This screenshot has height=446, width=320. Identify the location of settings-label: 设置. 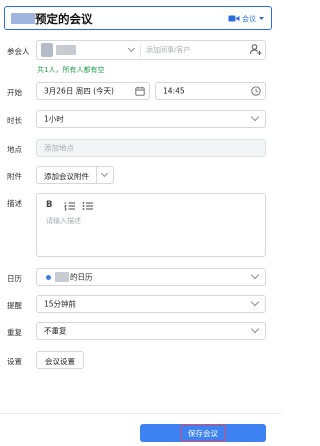
(14, 361).